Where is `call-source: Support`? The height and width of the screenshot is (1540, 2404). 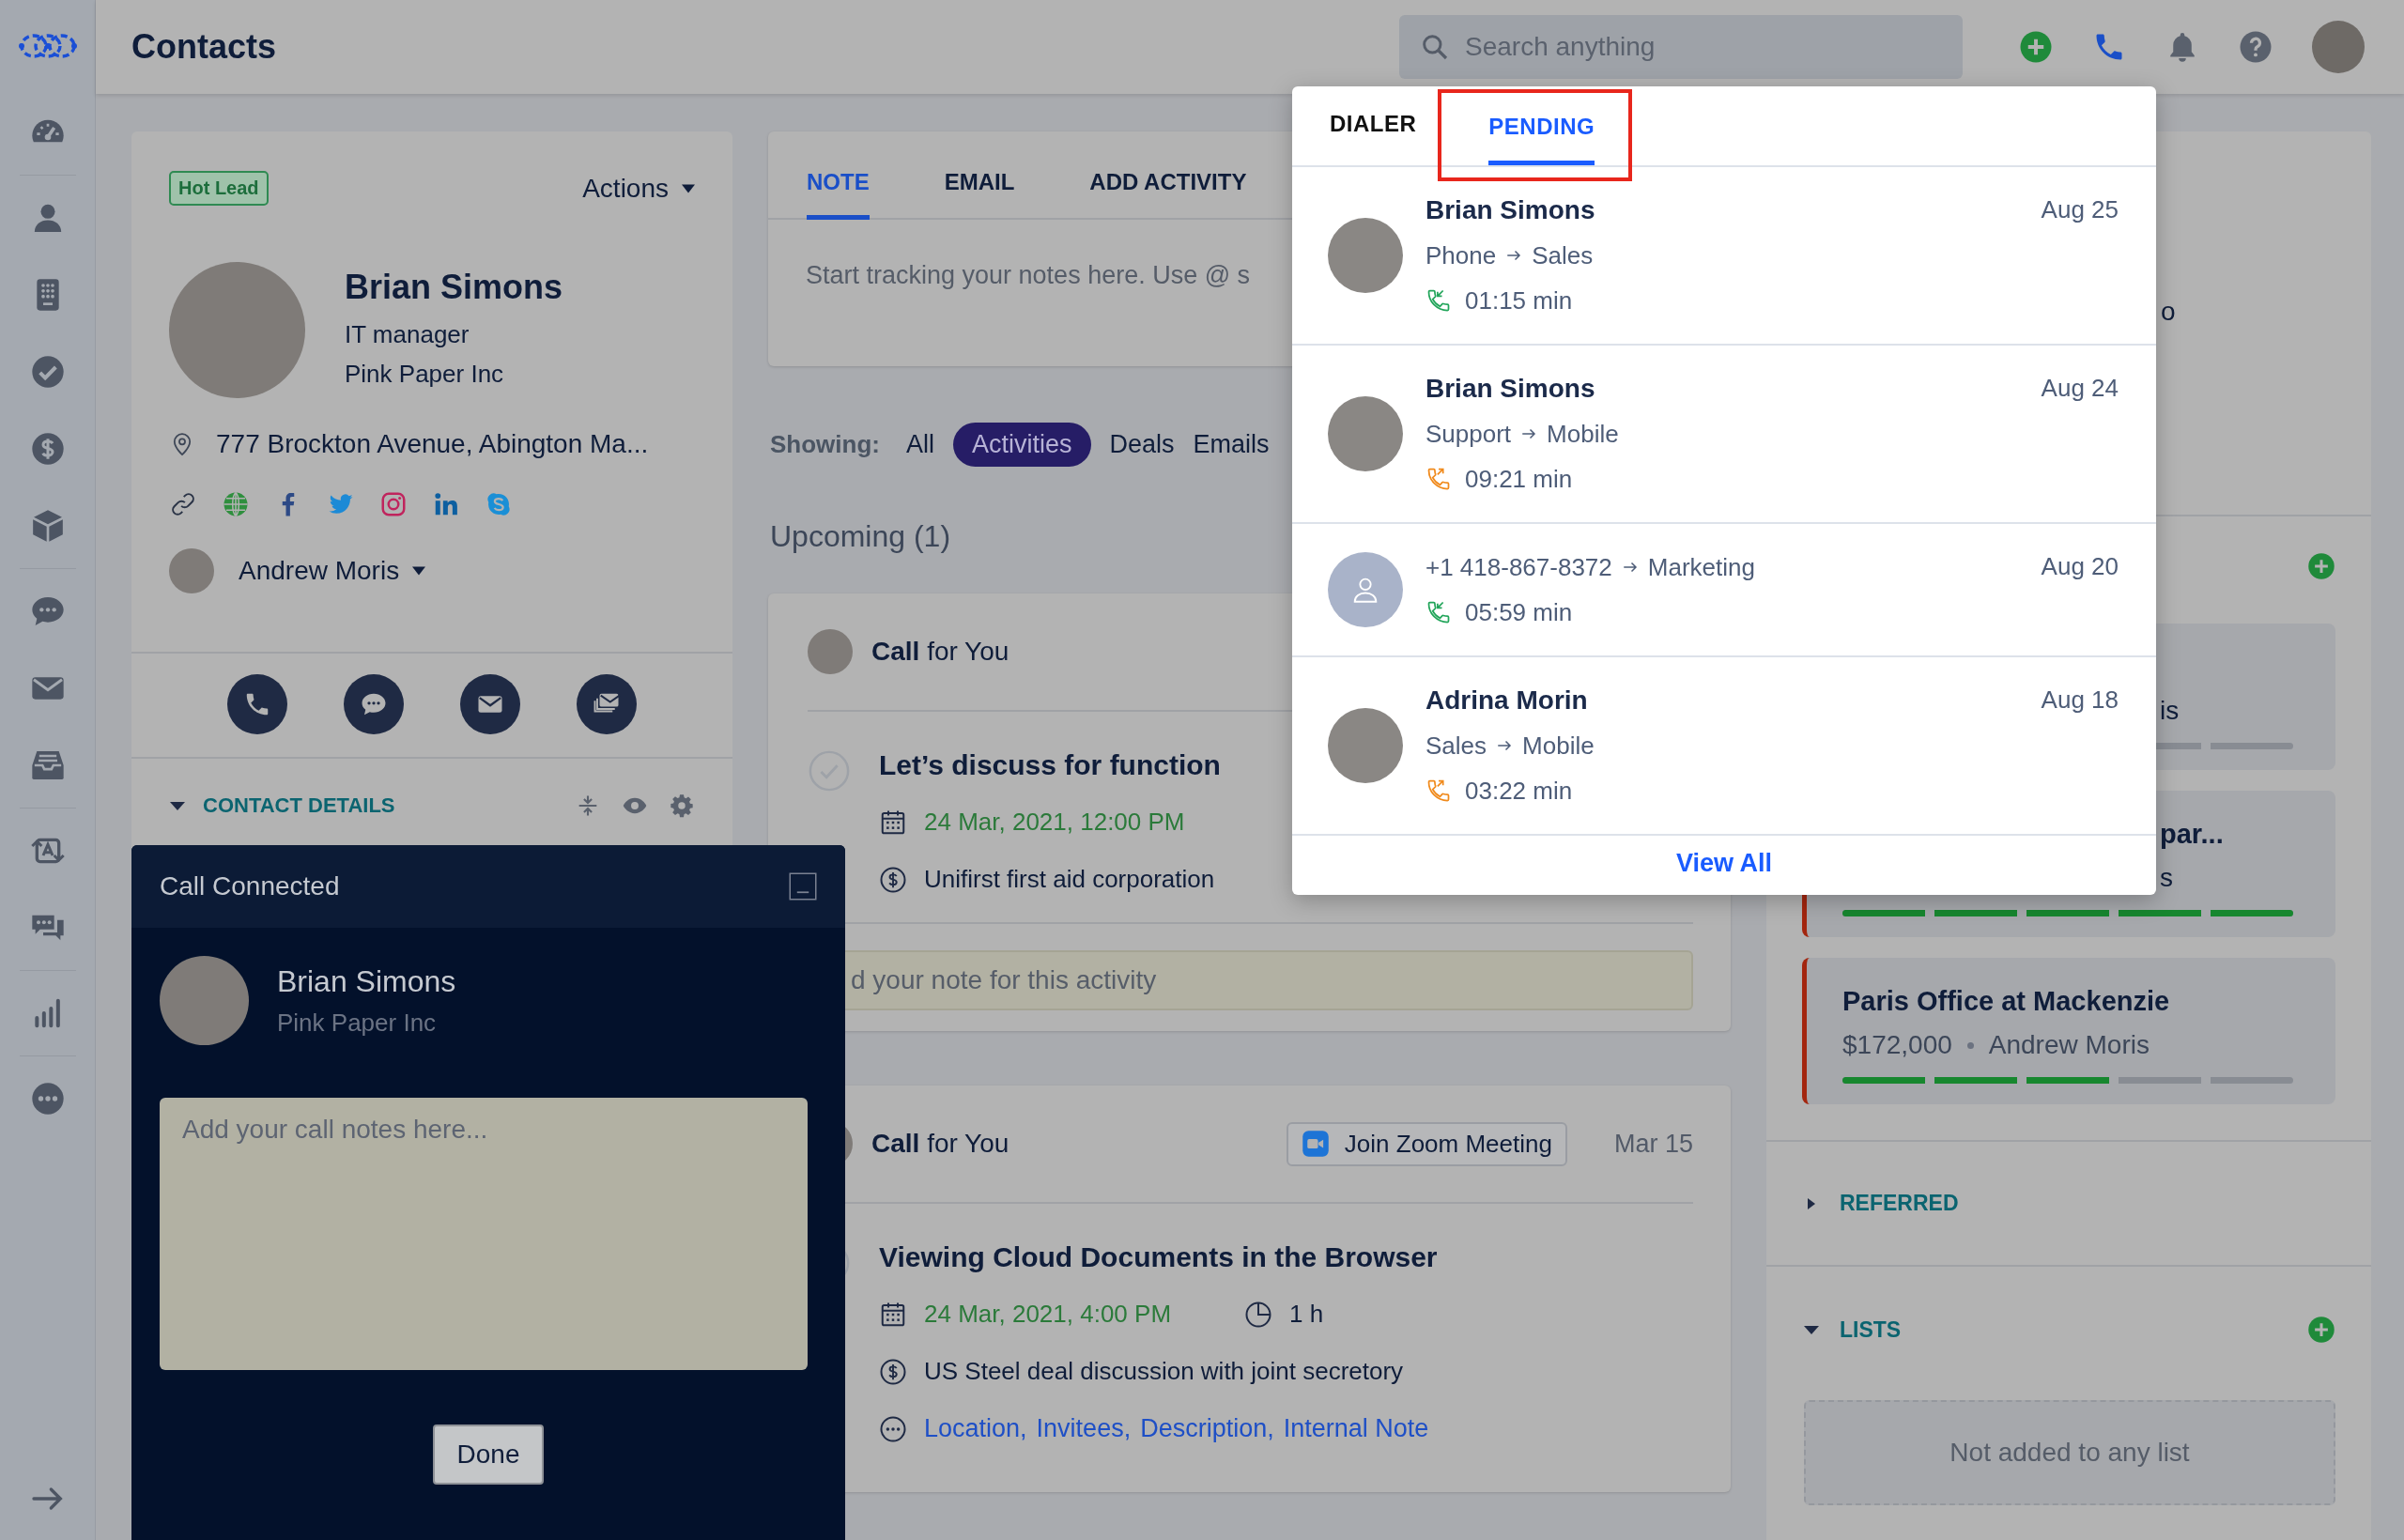
call-source: Support is located at coordinates (1468, 434).